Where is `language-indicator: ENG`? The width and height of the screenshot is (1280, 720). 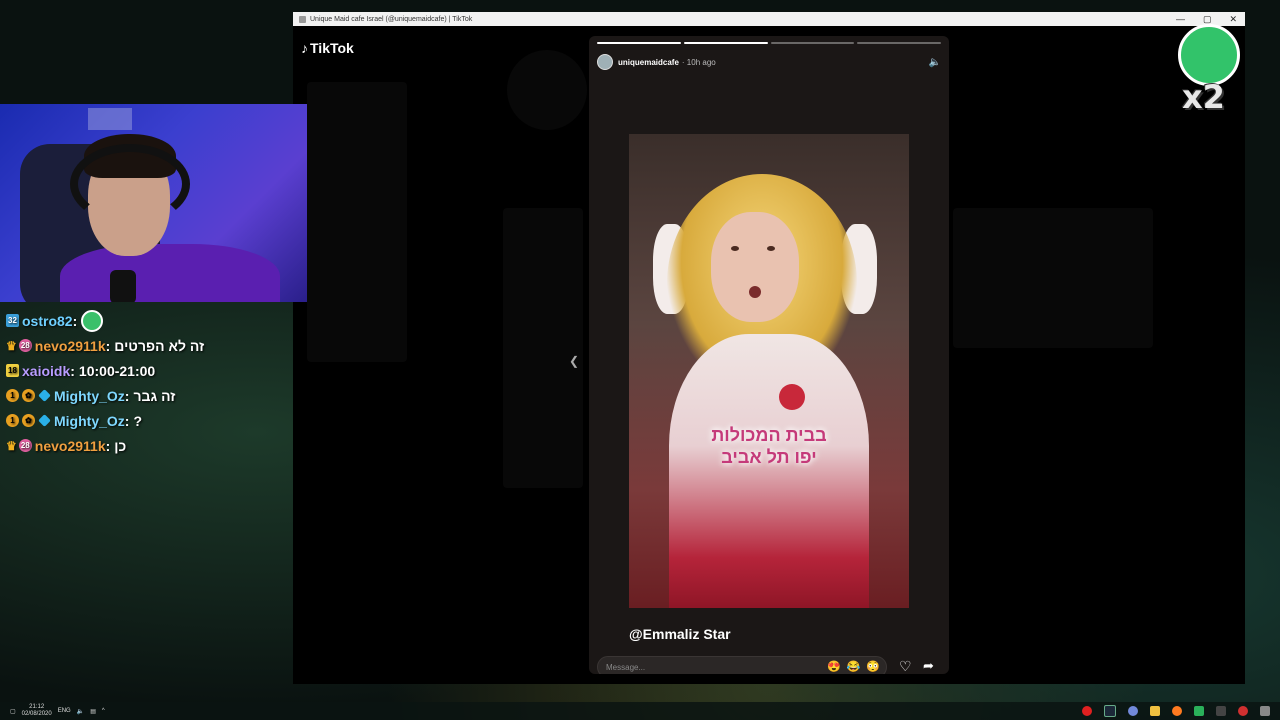 language-indicator: ENG is located at coordinates (64, 711).